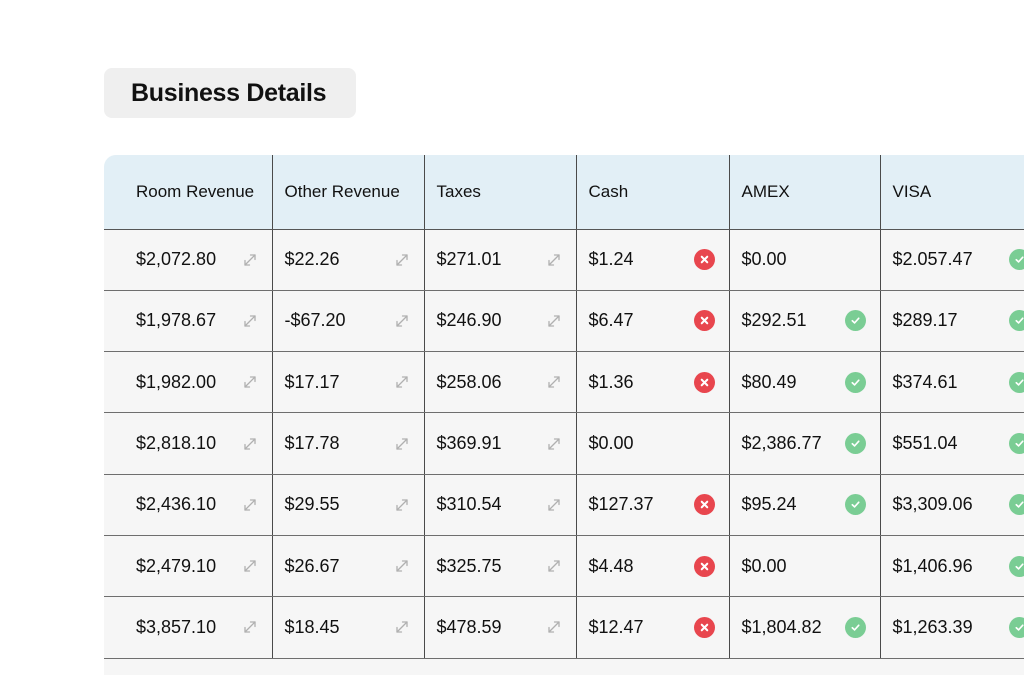 The height and width of the screenshot is (700, 1024). Describe the element at coordinates (958, 320) in the screenshot. I see `cell-content: $289.17` at that location.